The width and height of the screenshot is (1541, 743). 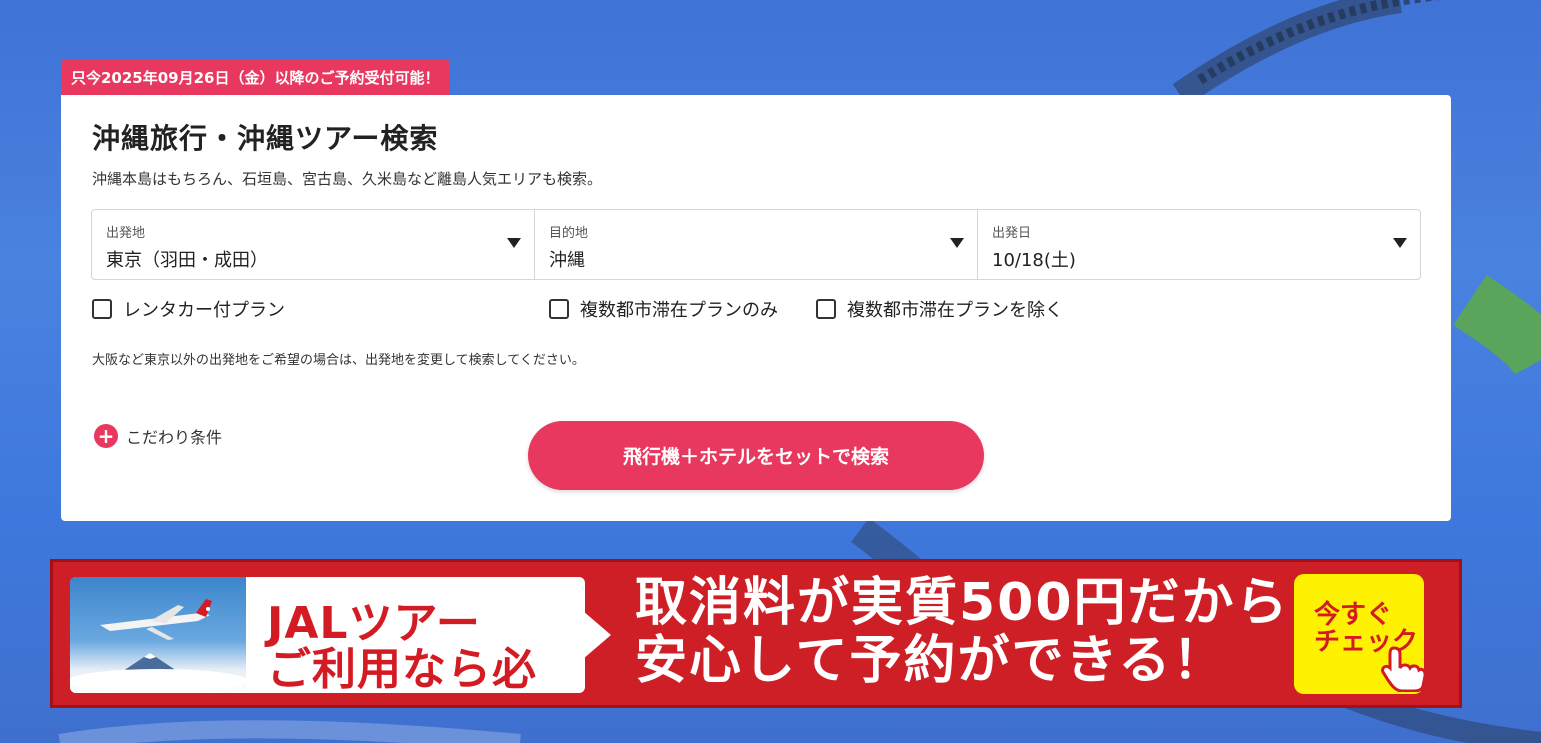 I want to click on search-fields: 出発地 東京（羽田・成田） 目的地 沖縄 出発日 10/18(土), so click(x=756, y=244).